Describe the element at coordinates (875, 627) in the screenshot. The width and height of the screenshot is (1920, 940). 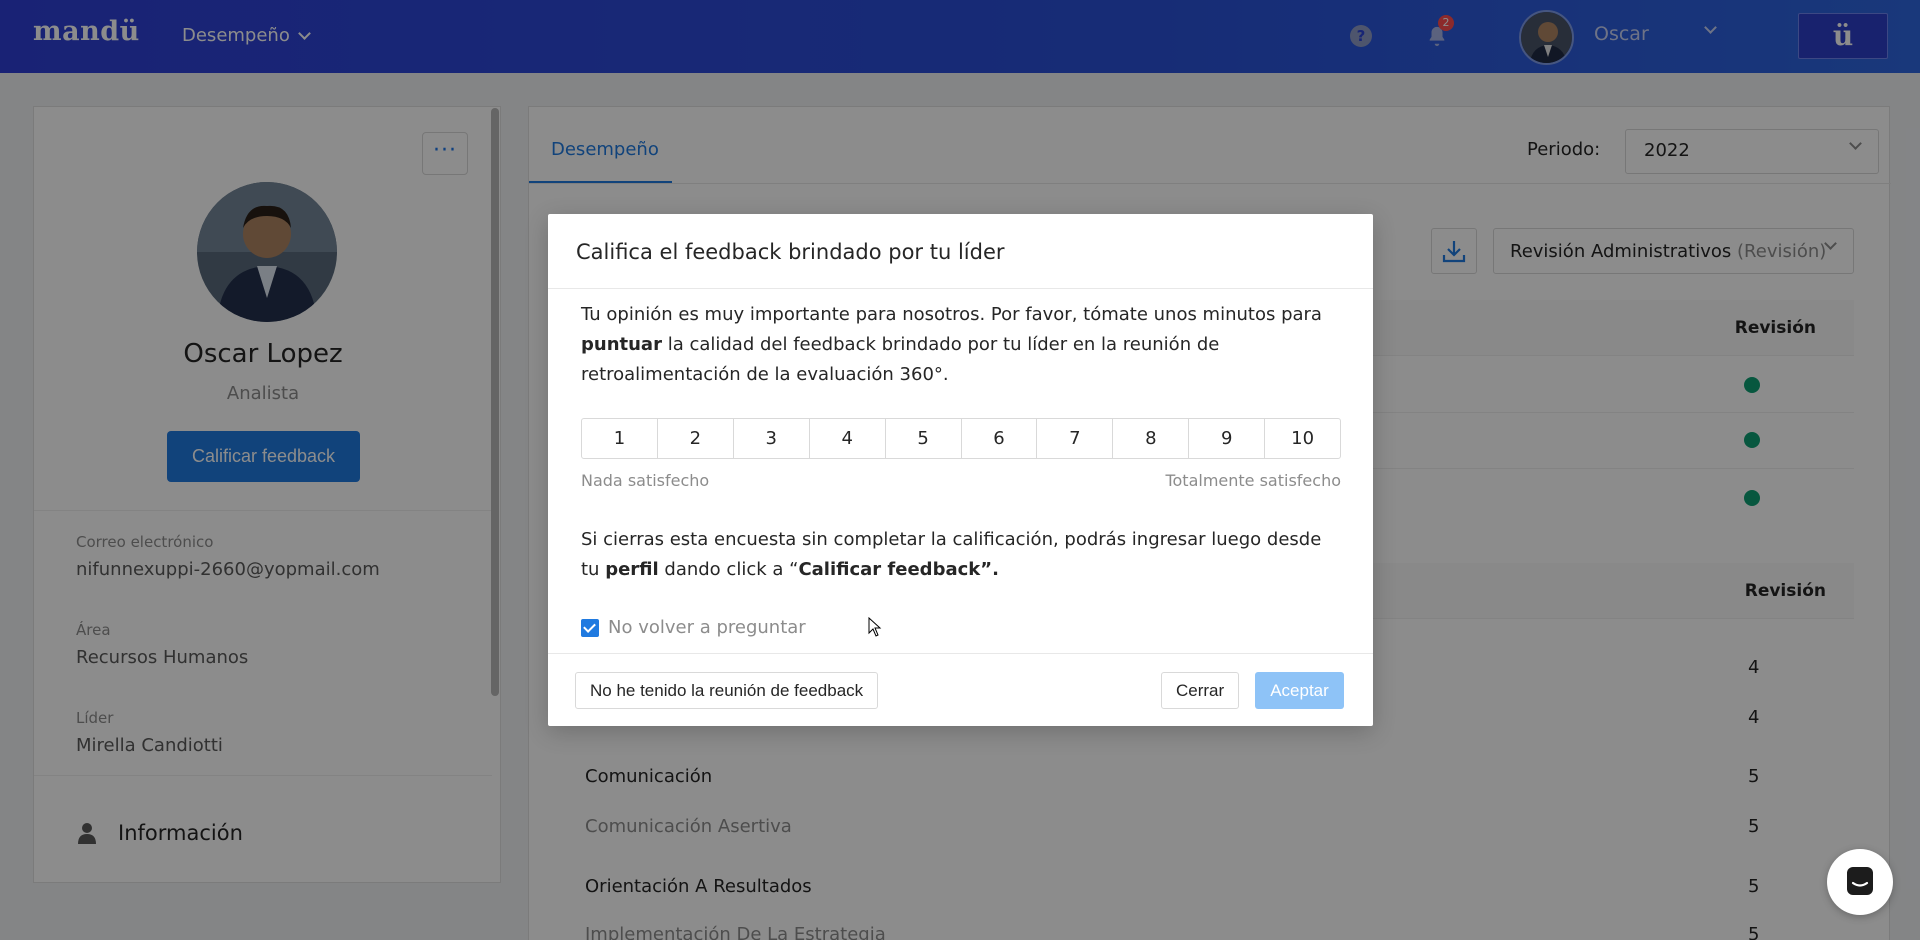
I see `mouse-cursor-icon` at that location.